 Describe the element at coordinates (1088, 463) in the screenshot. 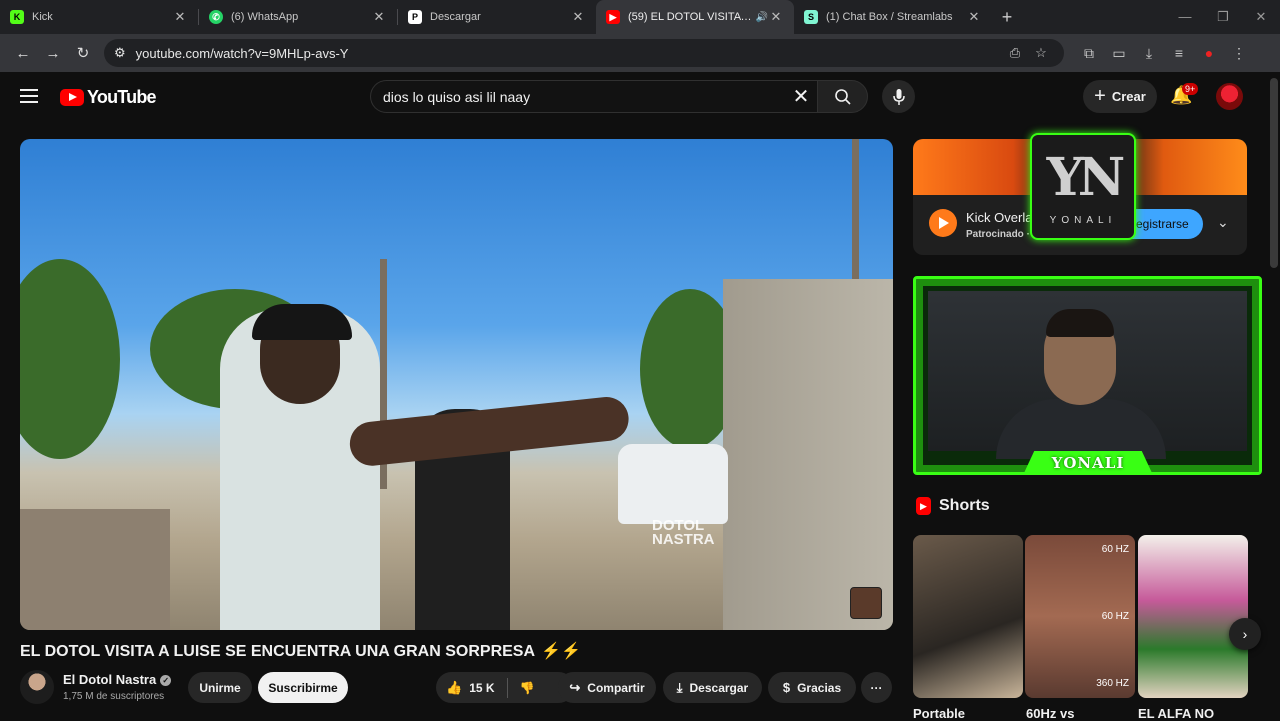

I see `webcam-name-label: YONALI` at that location.